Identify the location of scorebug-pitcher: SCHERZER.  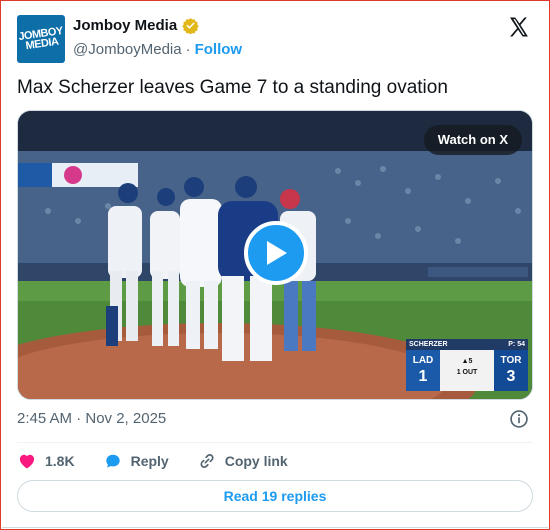
(428, 344).